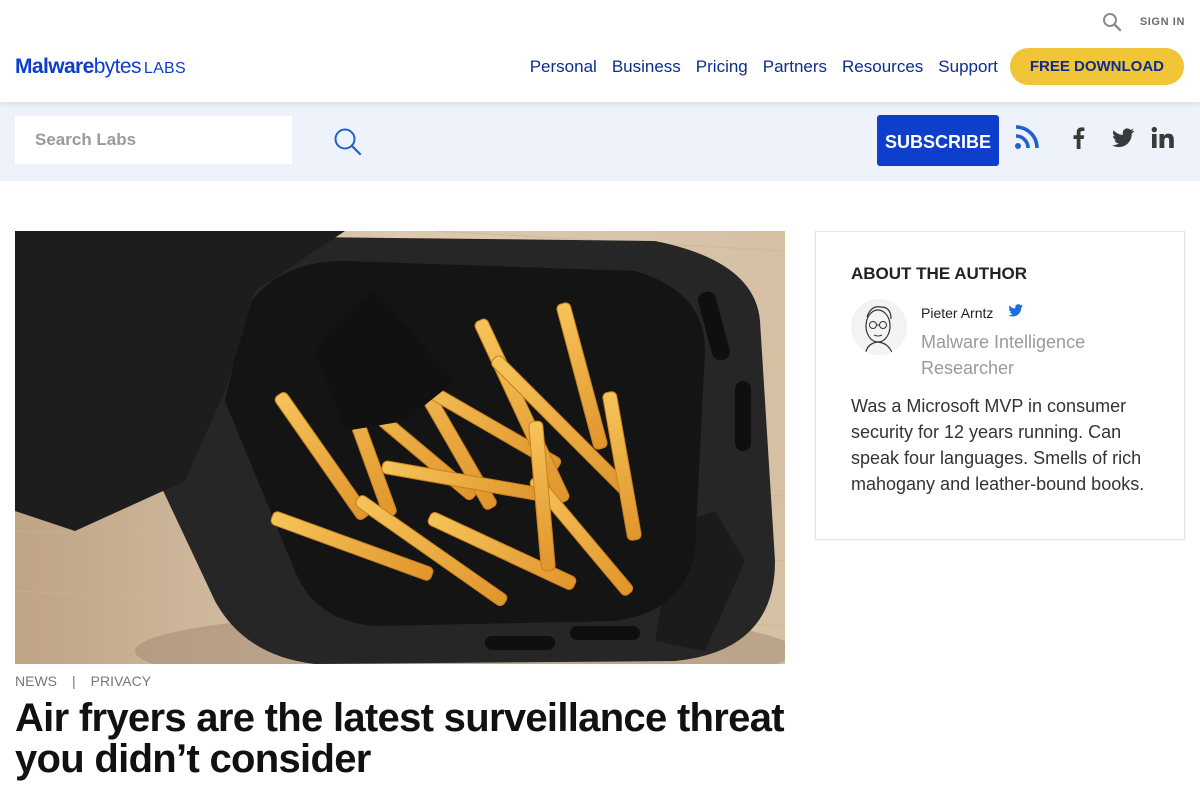 The height and width of the screenshot is (800, 1200). Describe the element at coordinates (795, 67) in the screenshot. I see `nav-partners: Partners` at that location.